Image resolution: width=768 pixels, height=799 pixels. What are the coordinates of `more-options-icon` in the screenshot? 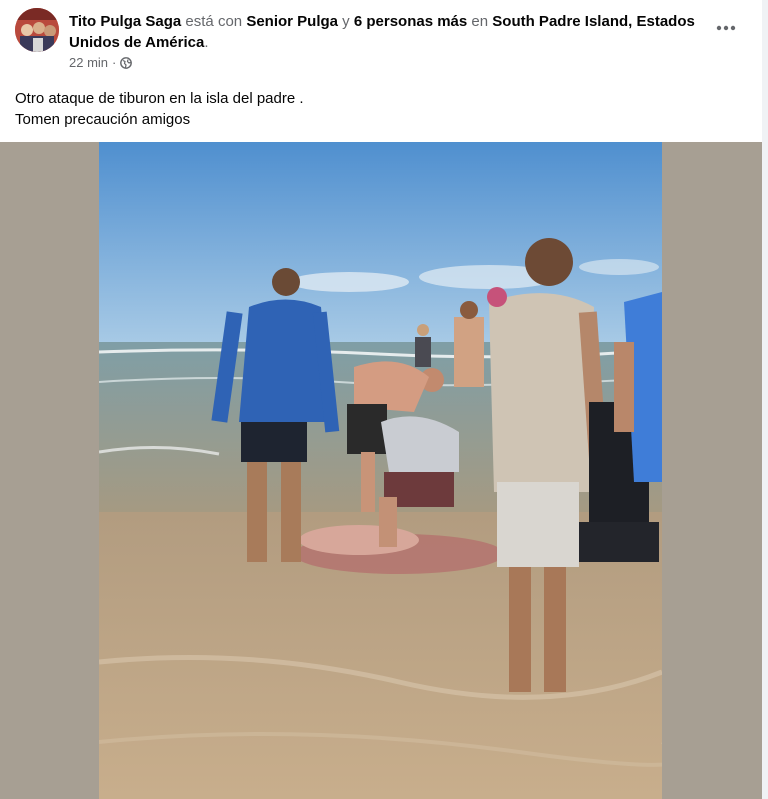 It's located at (726, 28).